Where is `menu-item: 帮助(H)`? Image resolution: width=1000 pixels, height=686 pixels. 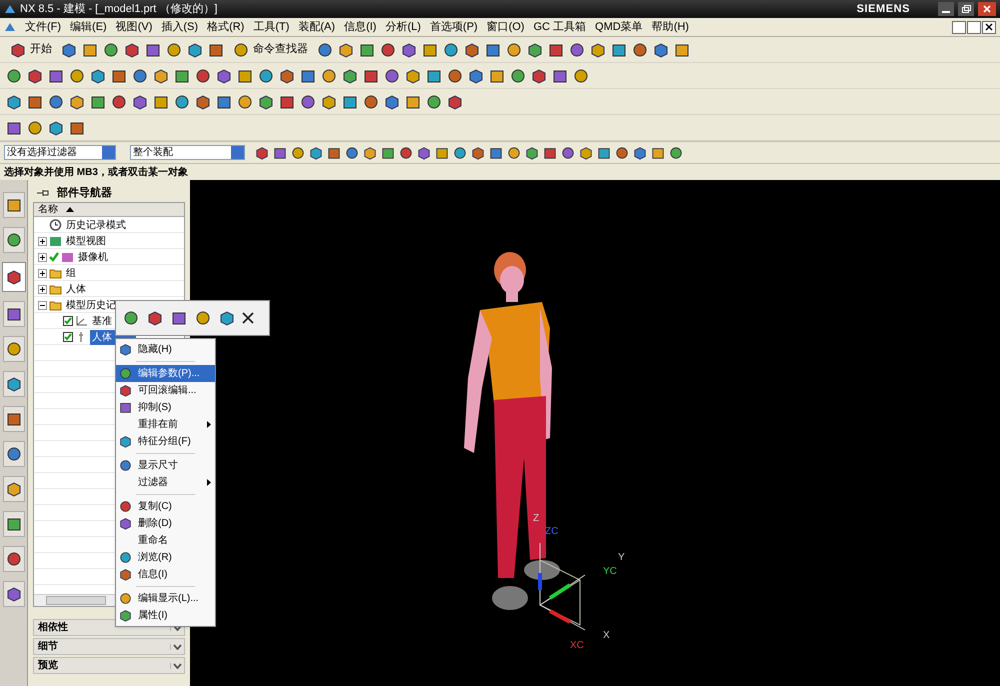 menu-item: 帮助(H) is located at coordinates (670, 27).